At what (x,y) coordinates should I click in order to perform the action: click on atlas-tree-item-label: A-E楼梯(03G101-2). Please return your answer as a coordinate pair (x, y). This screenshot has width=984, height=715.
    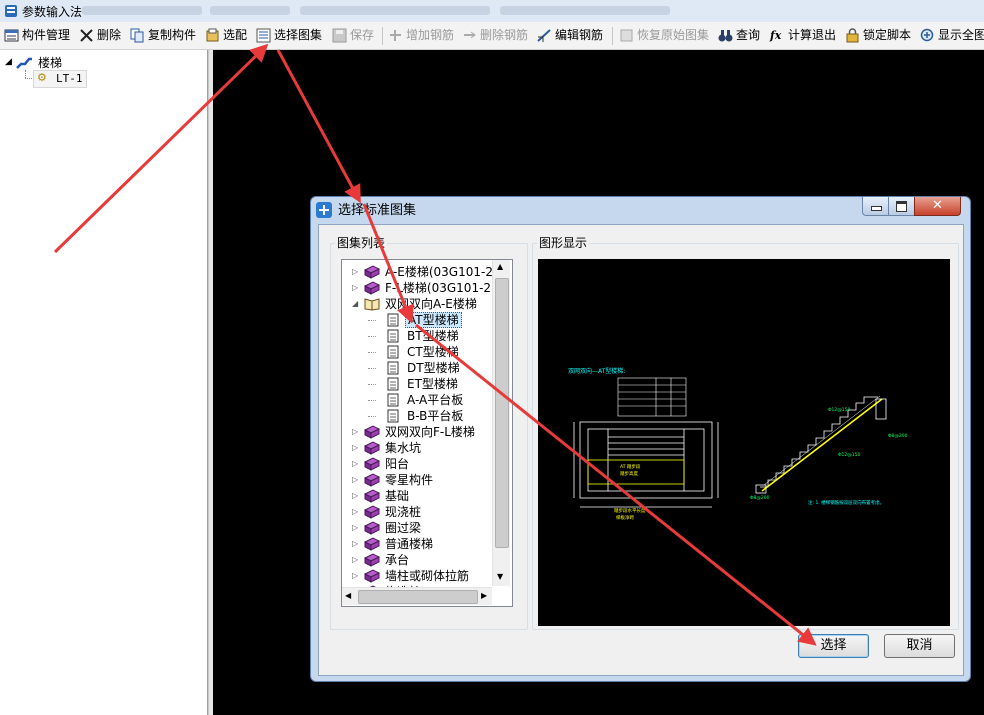
    Looking at the image, I should click on (441, 272).